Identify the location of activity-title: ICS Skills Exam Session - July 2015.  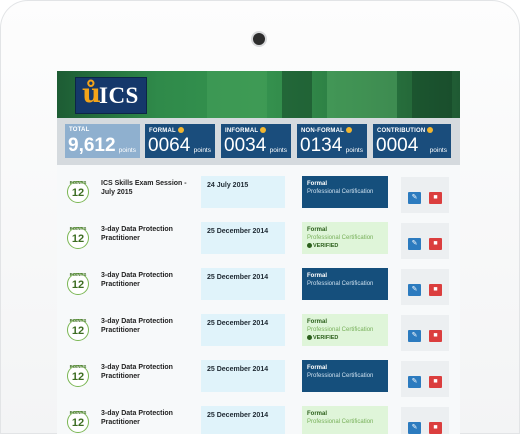
(146, 188).